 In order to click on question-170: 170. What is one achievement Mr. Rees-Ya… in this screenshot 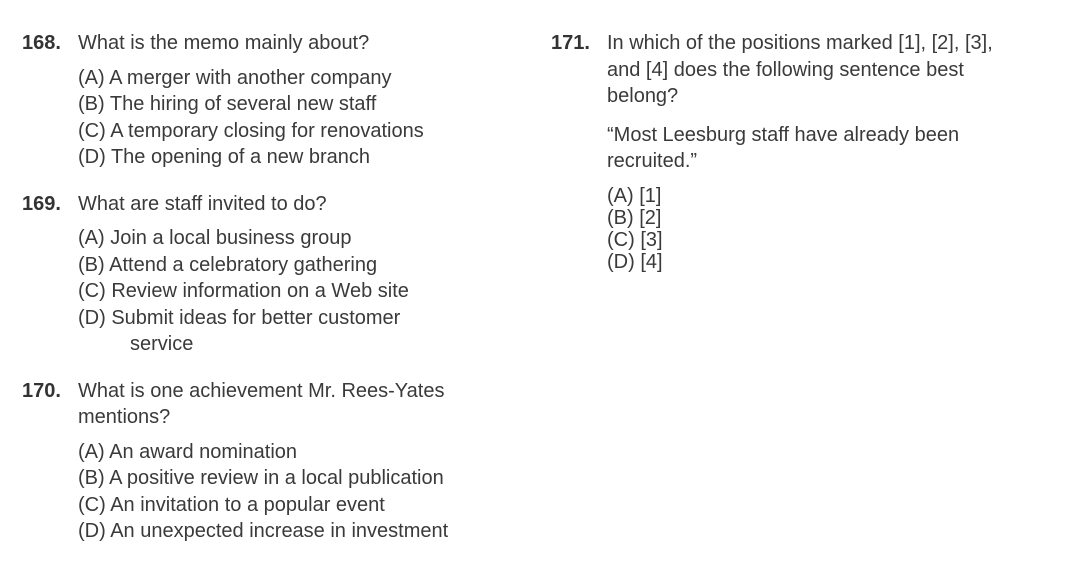, I will do `click(272, 461)`.